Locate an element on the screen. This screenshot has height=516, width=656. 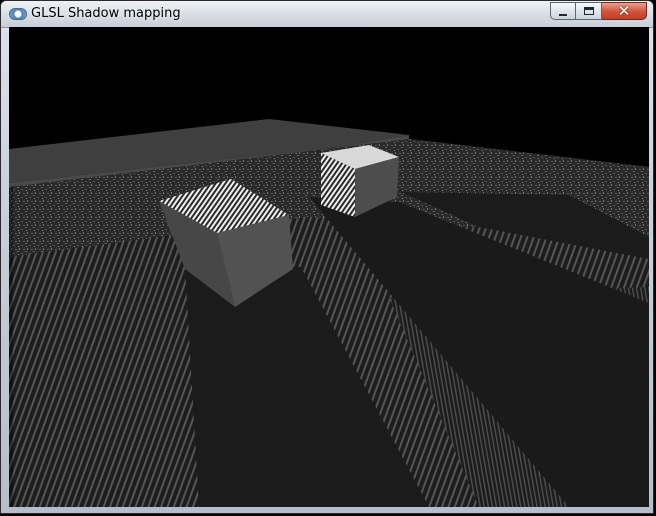
minimize-icon is located at coordinates (563, 14).